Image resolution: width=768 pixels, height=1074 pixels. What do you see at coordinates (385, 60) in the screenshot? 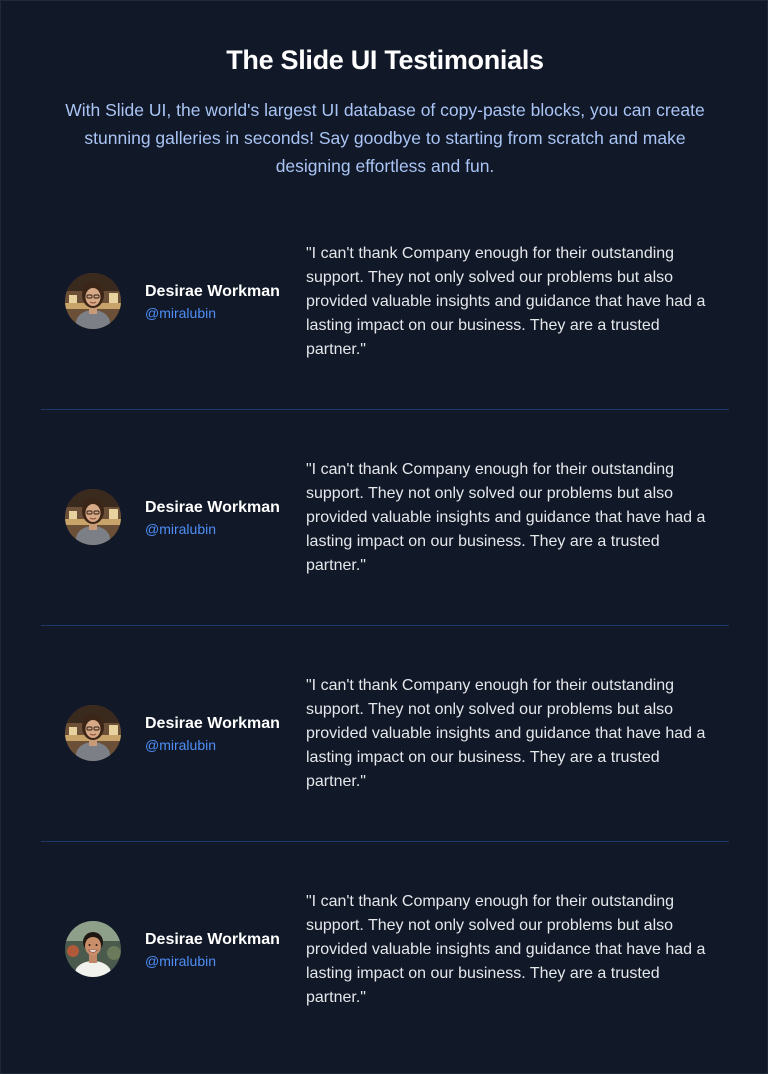
I see `page-title: The Slide UI Testimonials` at bounding box center [385, 60].